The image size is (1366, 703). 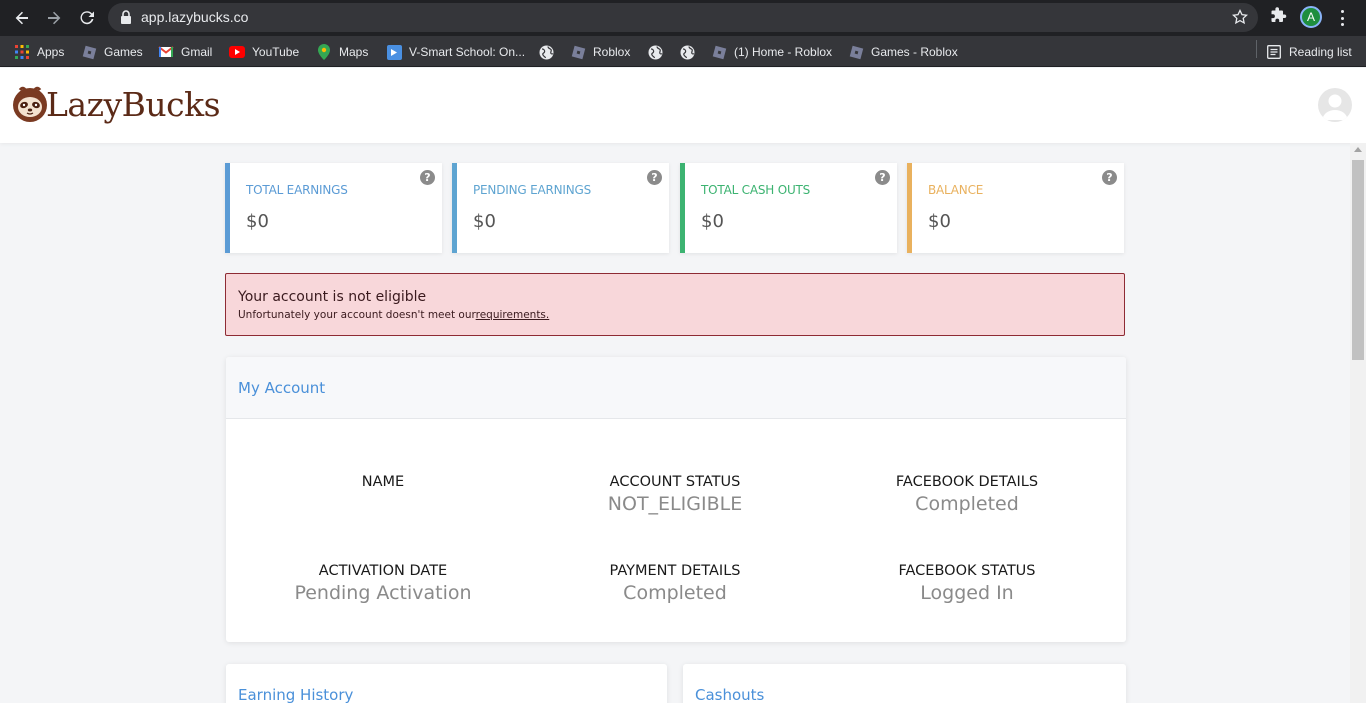 I want to click on alert-title: Your account is not eligible, so click(x=332, y=297).